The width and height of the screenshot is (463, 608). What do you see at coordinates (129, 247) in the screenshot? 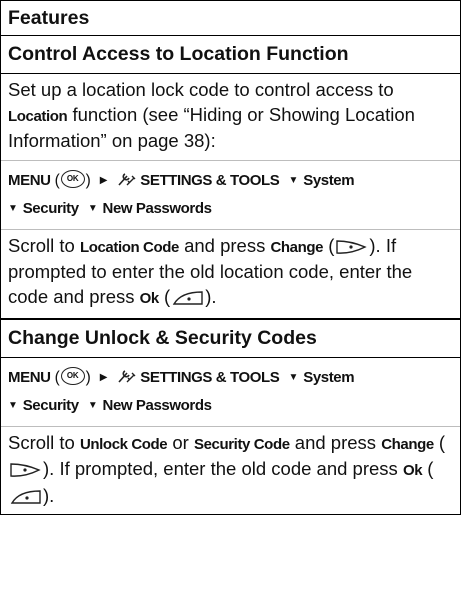
I see `location-code-term: Location Code` at bounding box center [129, 247].